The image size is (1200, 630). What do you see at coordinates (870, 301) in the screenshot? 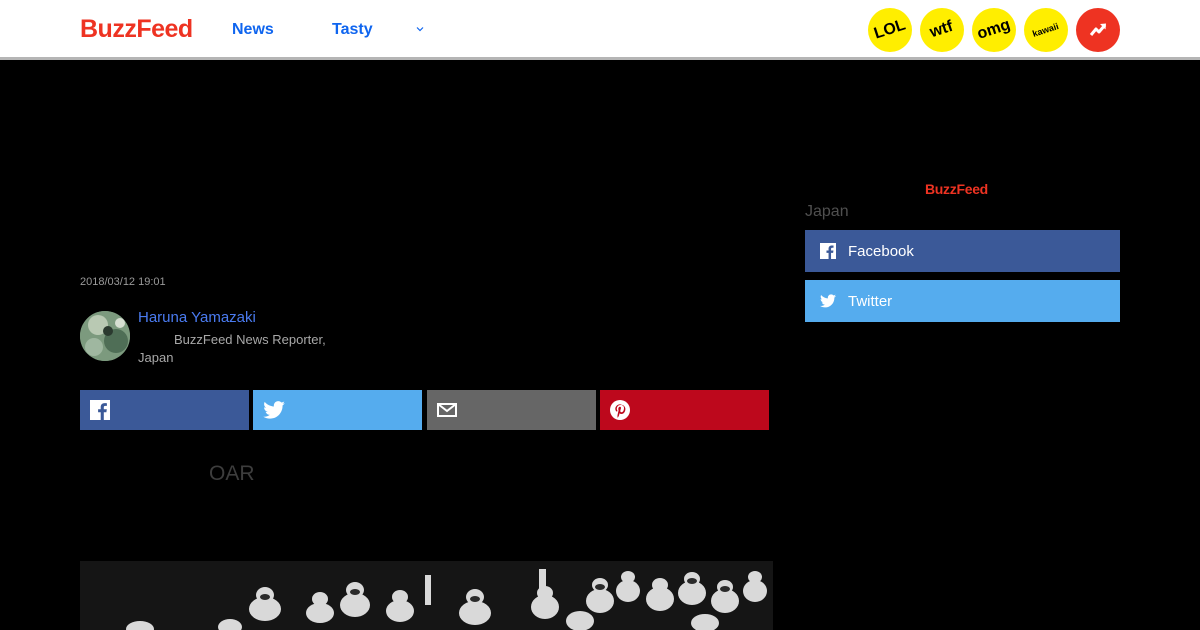
I see `sidebar-twitter-label: Twitter` at bounding box center [870, 301].